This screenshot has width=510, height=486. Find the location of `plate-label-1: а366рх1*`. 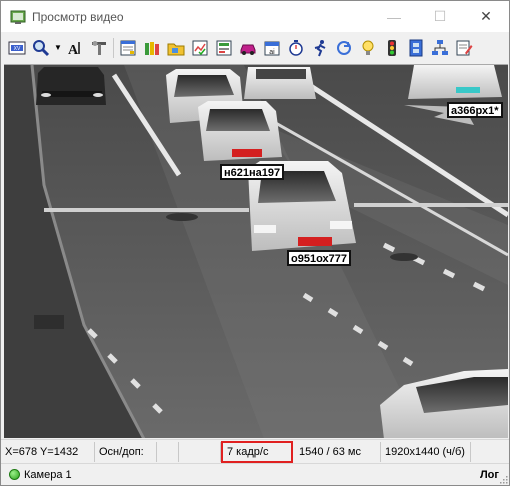

plate-label-1: а366рх1* is located at coordinates (475, 110).